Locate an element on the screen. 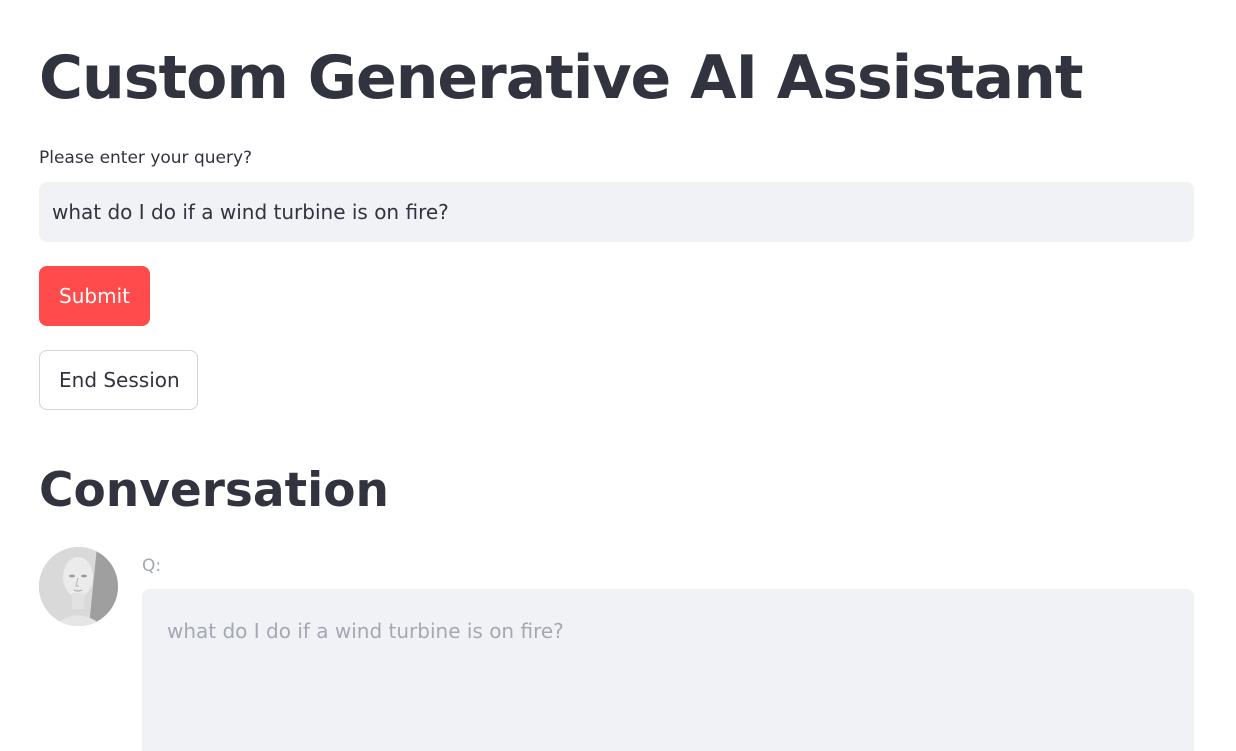 This screenshot has height=751, width=1236. end-session-button: End Session is located at coordinates (118, 380).